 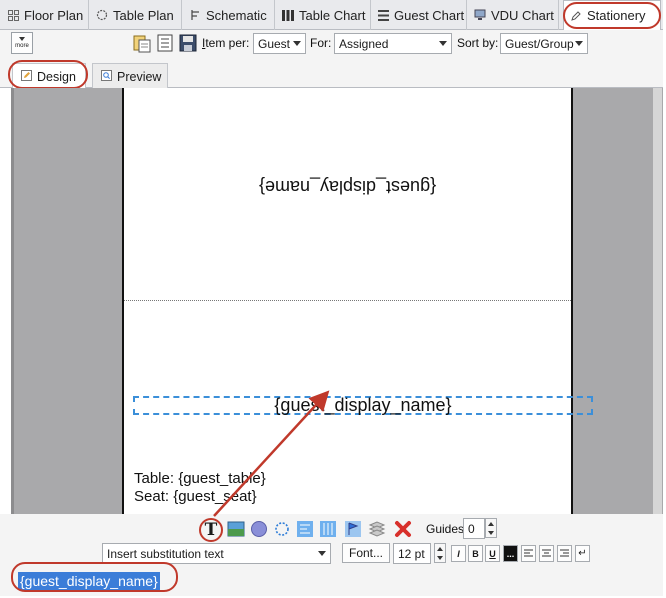 I want to click on insert-ellipse-button, so click(x=259, y=529).